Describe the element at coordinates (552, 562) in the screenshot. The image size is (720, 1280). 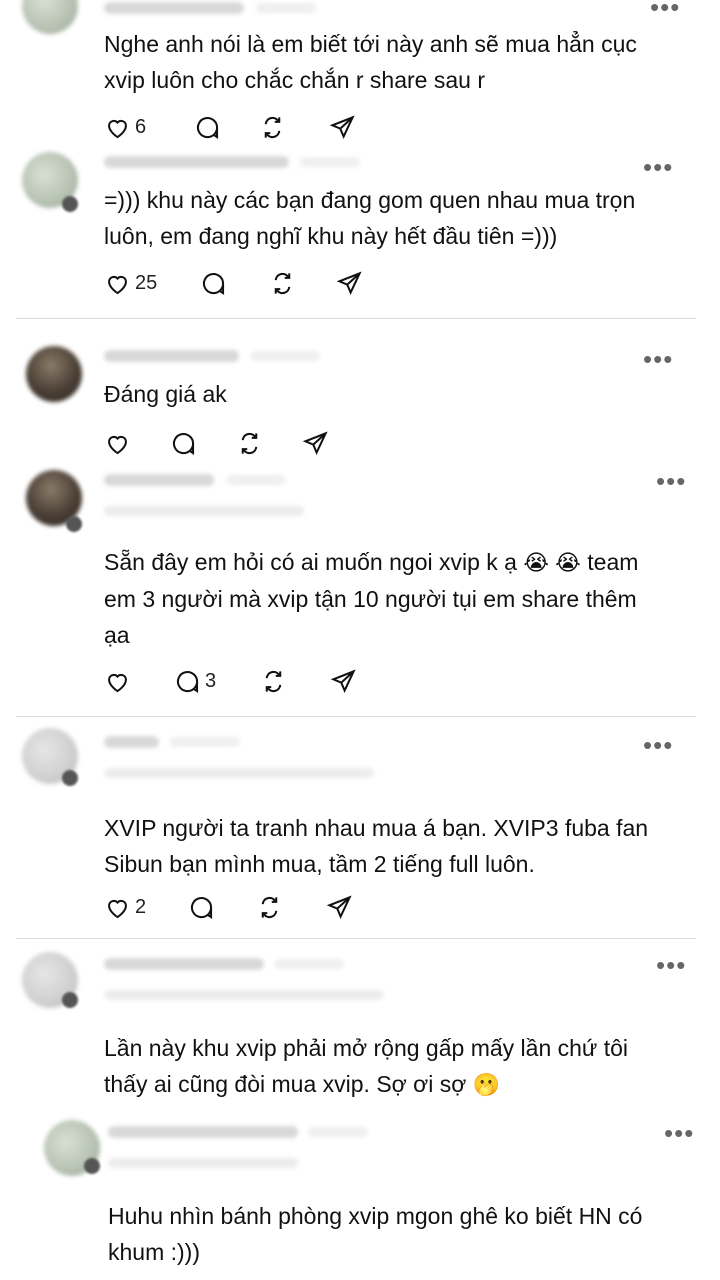
I see `crying-emoji: 😭 😭` at that location.